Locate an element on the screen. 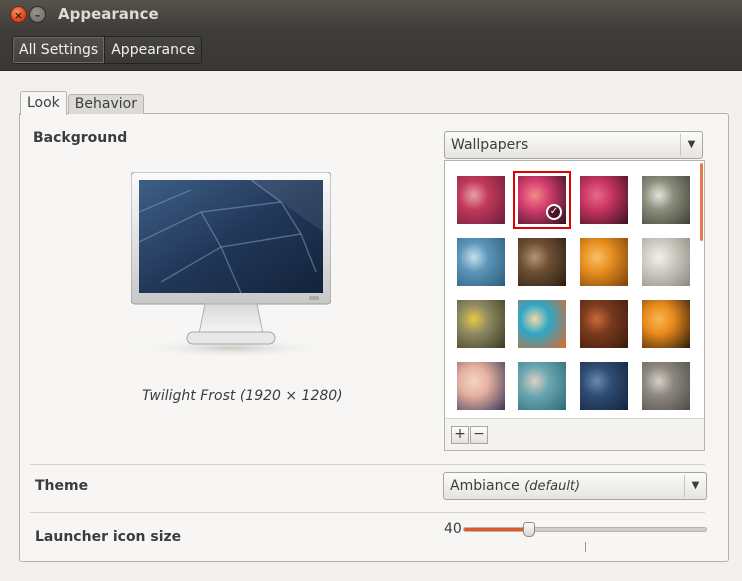  wallpaper-teal-blur-thumbnail is located at coordinates (542, 386).